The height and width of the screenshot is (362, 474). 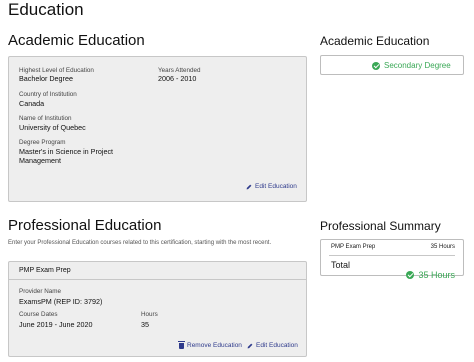 I want to click on professional-education-heading: Professional Education, so click(x=85, y=225).